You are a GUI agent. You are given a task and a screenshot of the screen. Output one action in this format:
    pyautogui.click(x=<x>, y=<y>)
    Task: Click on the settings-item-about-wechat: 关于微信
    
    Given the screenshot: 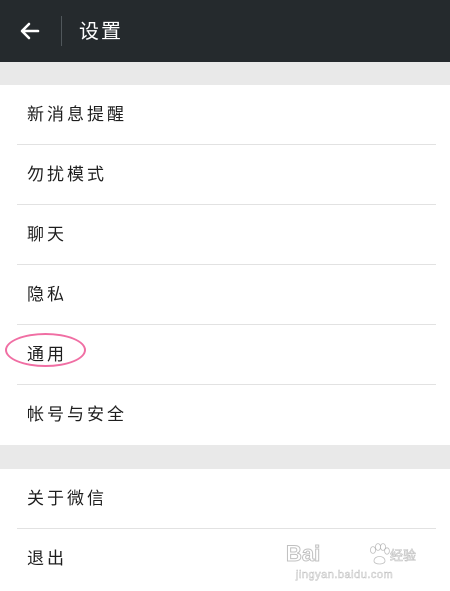 What is the action you would take?
    pyautogui.click(x=225, y=499)
    